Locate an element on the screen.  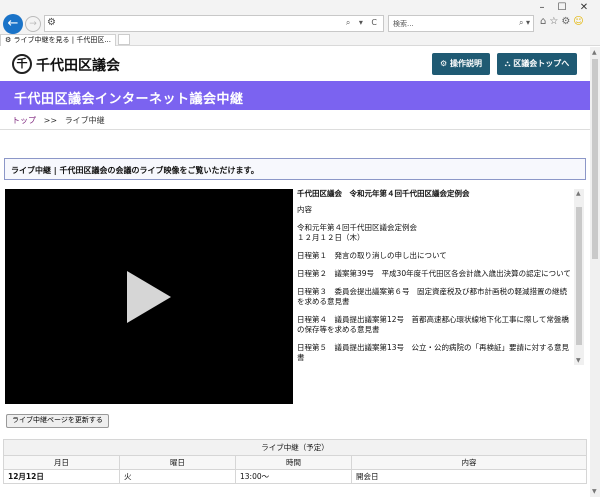
table-row: 12月12日 火 13:00～ 開会日 is located at coordinates (295, 476).